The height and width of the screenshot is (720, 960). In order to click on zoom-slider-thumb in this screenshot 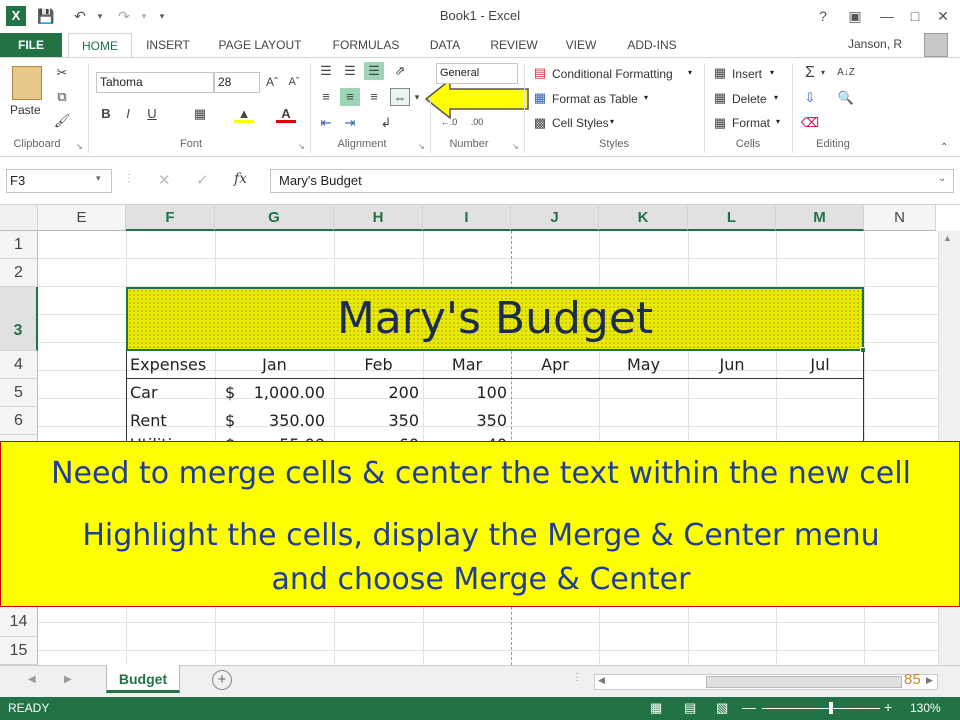, I will do `click(831, 708)`.